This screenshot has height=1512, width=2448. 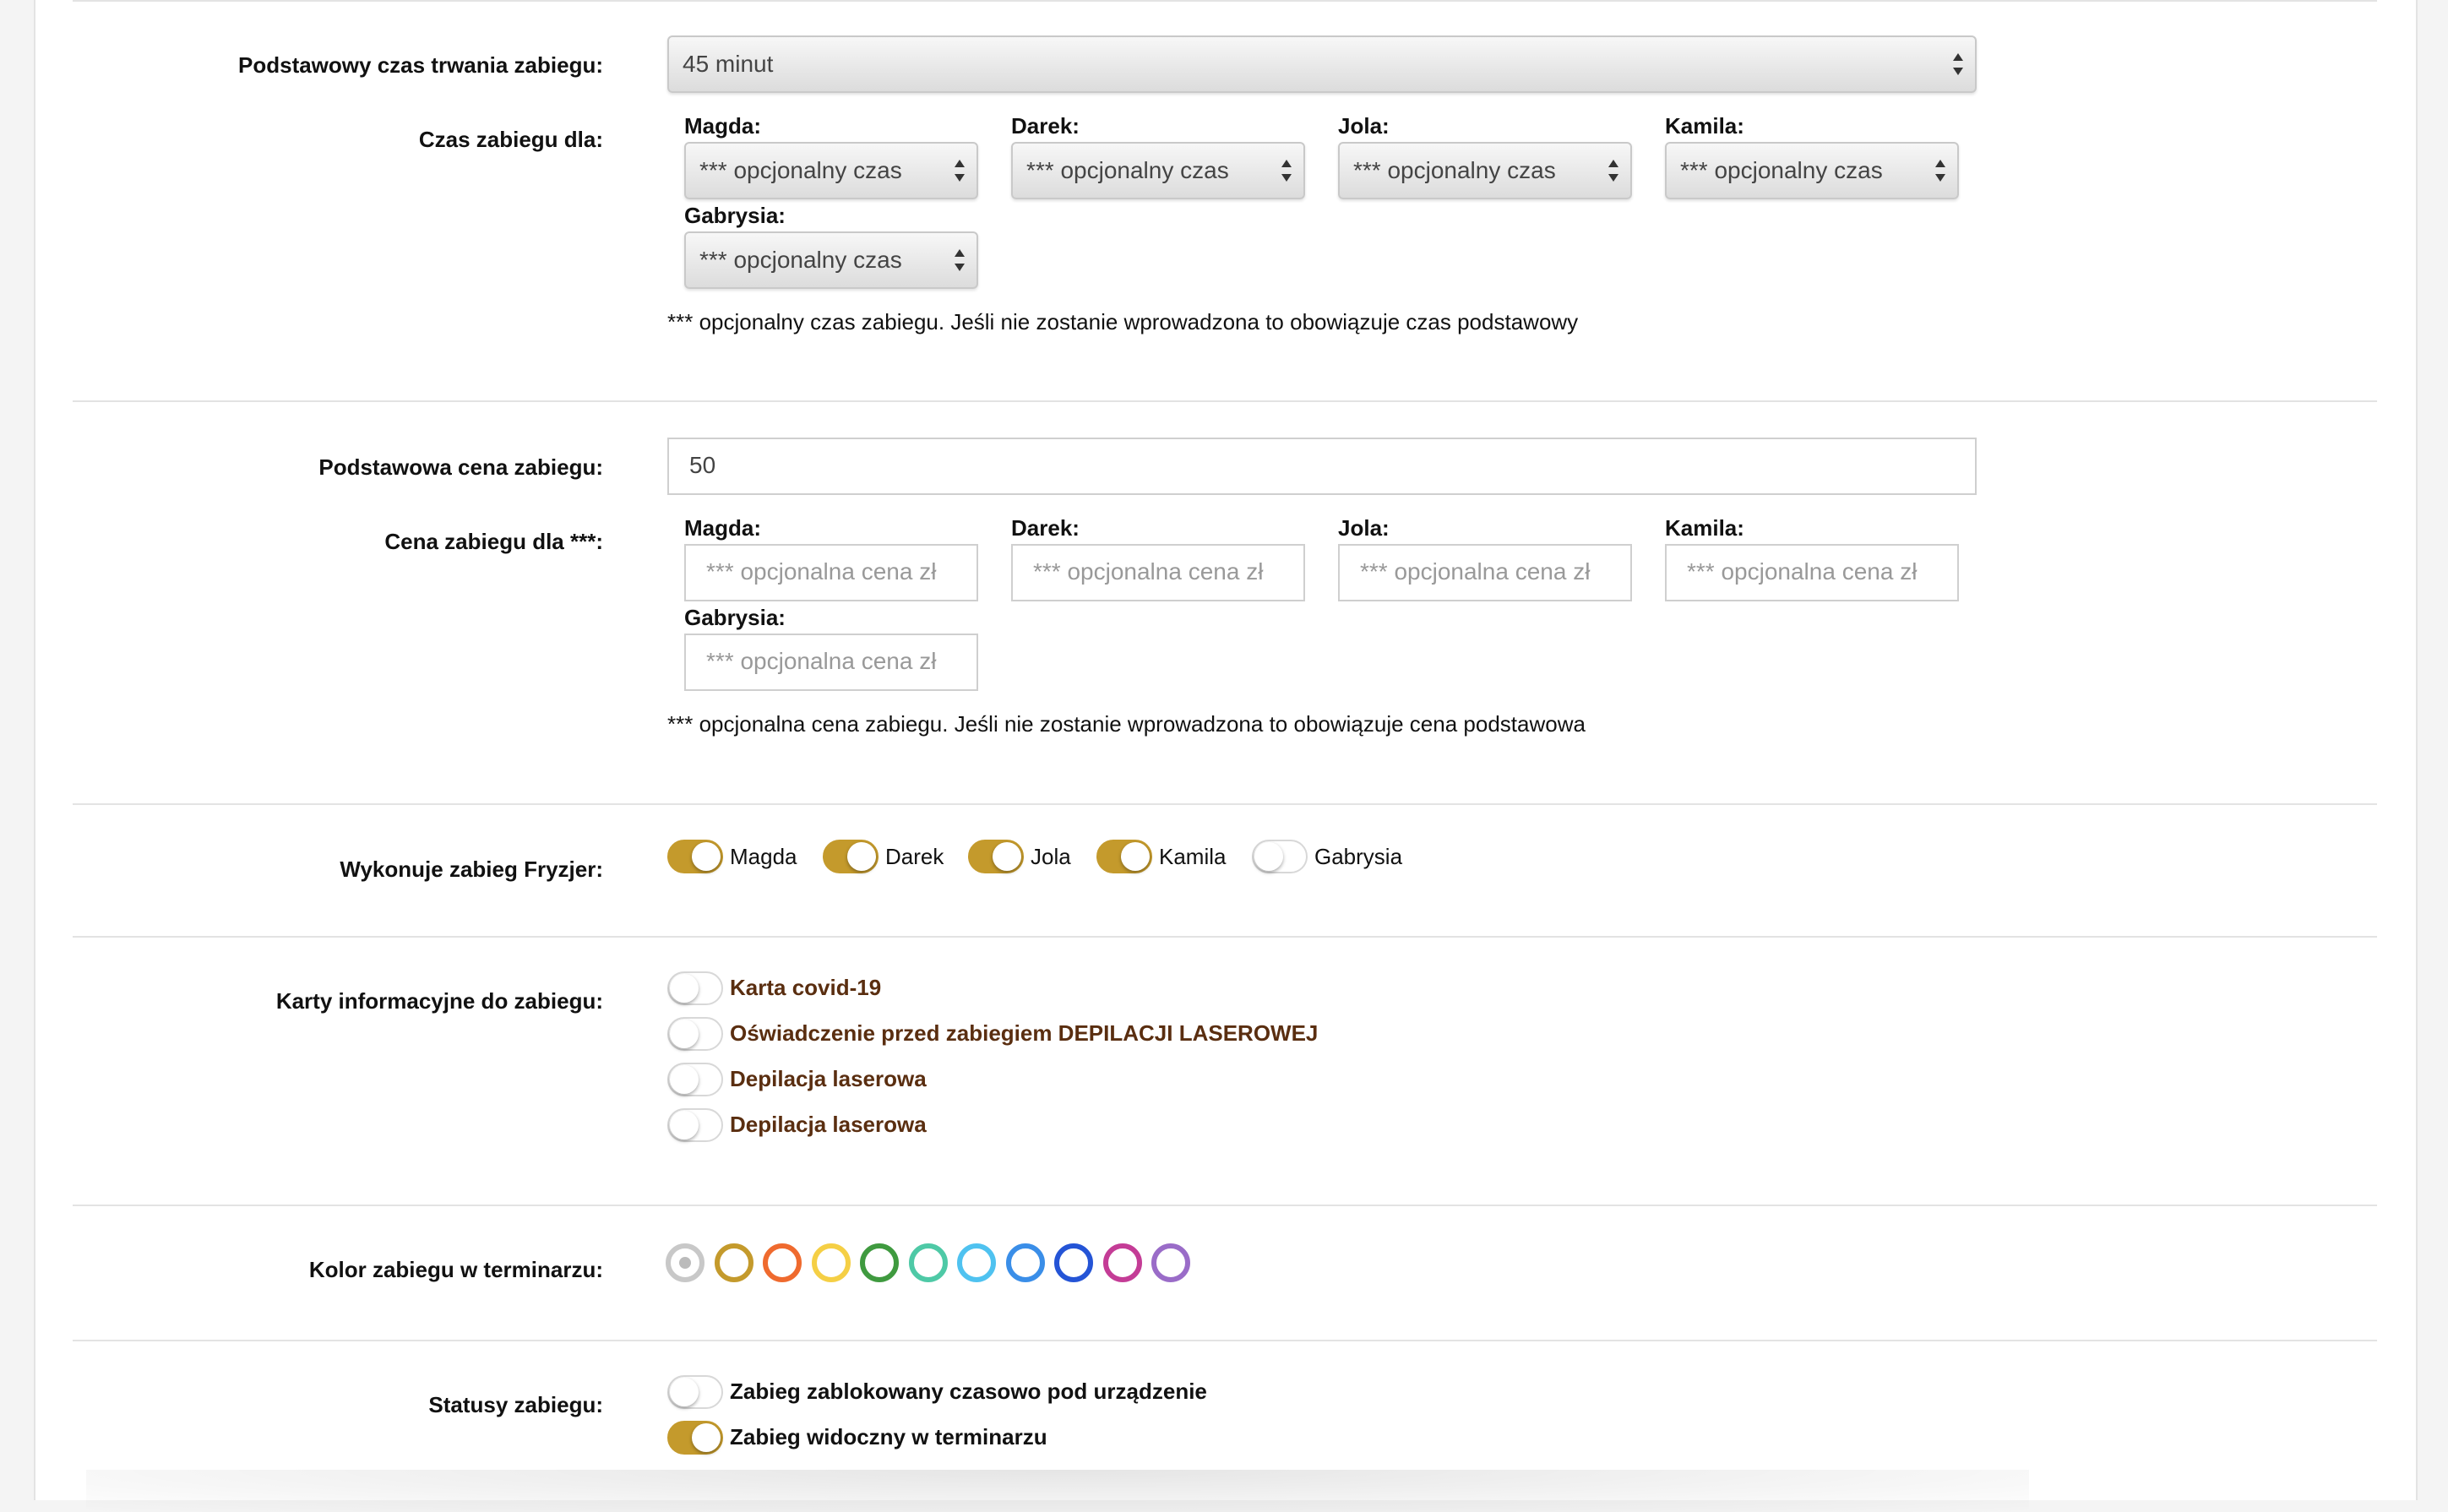 I want to click on duration-staff-name: Darek:, so click(x=1045, y=126).